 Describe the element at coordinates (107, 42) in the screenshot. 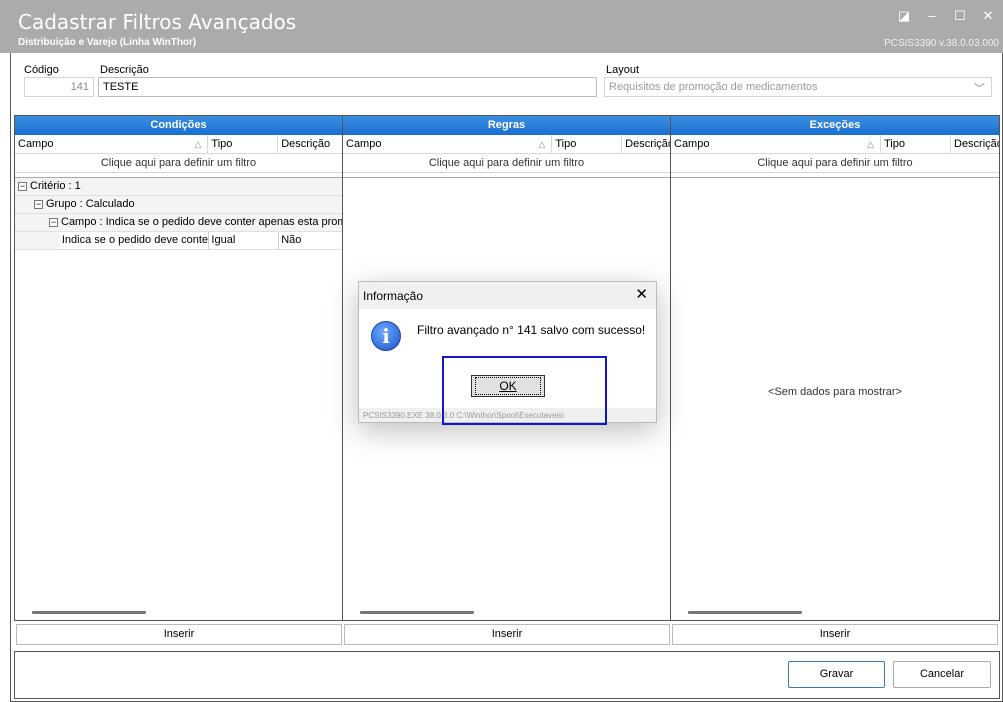

I see `window-subtitle: Distribuição e Varejo (Linha WinThor)` at that location.